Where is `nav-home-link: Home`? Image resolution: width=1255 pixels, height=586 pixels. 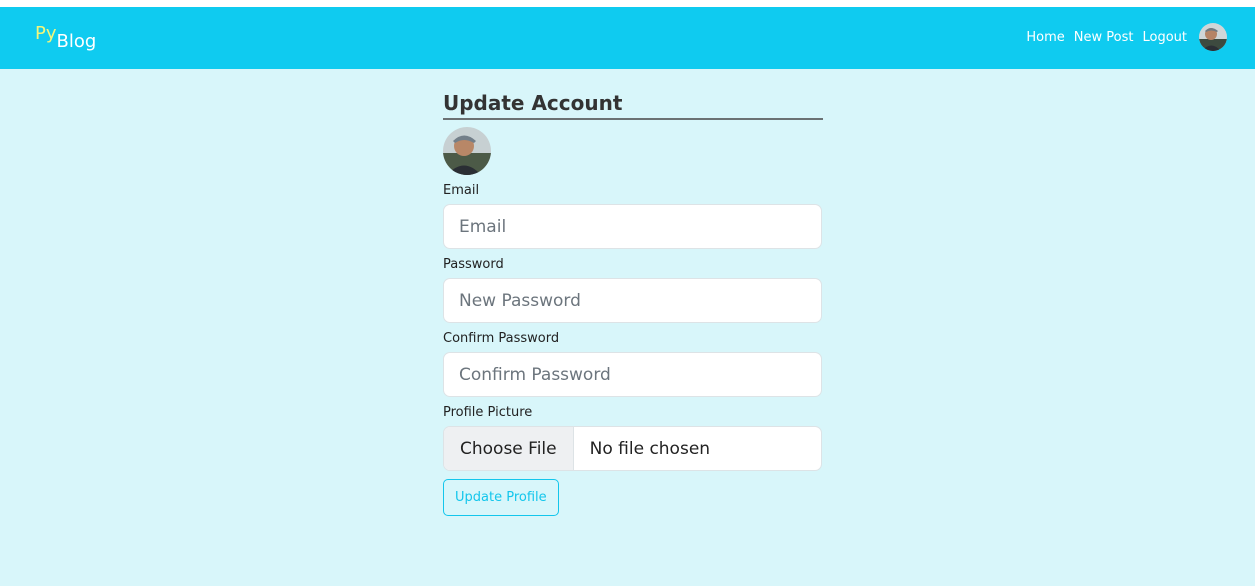 nav-home-link: Home is located at coordinates (1045, 37).